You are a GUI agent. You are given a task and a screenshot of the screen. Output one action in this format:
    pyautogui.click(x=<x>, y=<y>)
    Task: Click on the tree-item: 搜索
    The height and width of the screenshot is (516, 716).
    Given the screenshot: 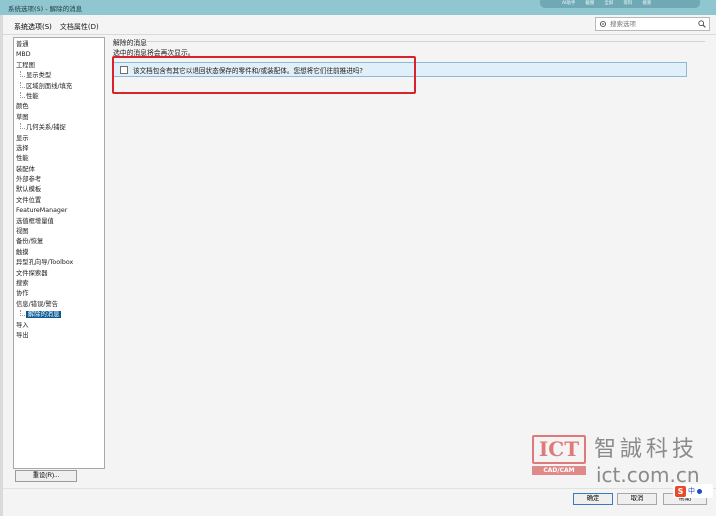 What is the action you would take?
    pyautogui.click(x=60, y=284)
    